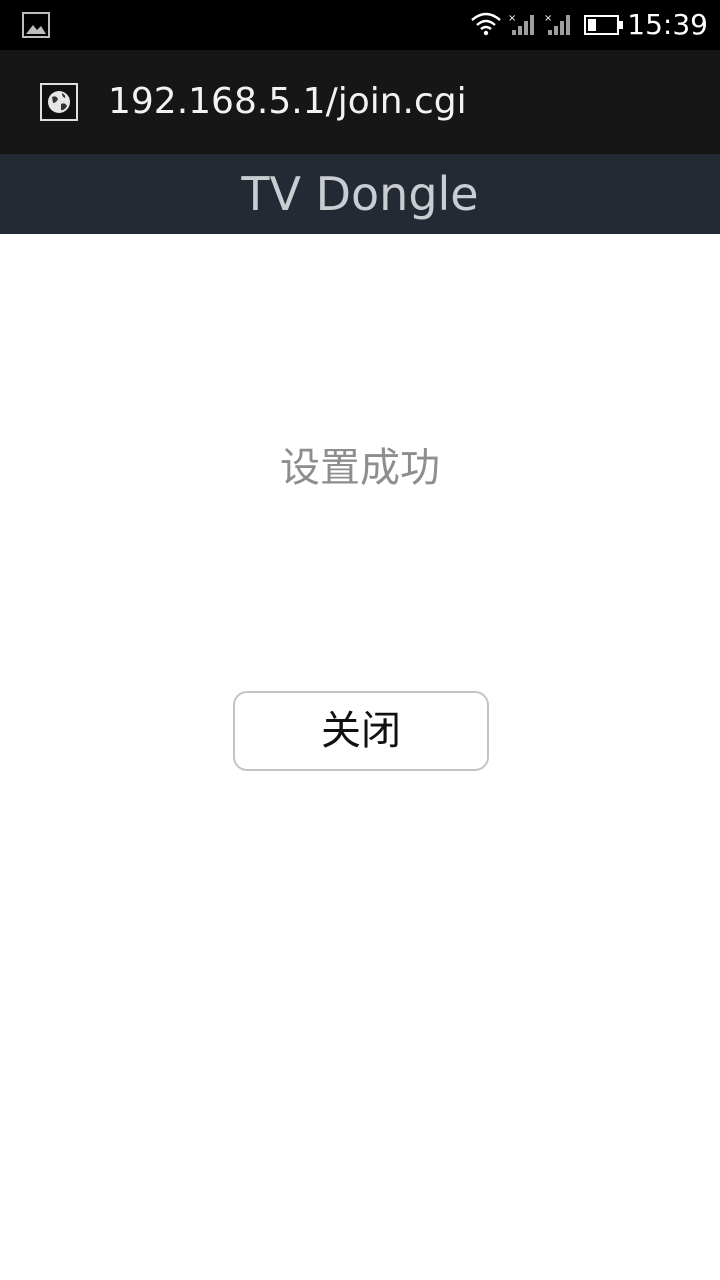  I want to click on browser-url-bar: 192.168.5.1/join.cgi, so click(360, 102).